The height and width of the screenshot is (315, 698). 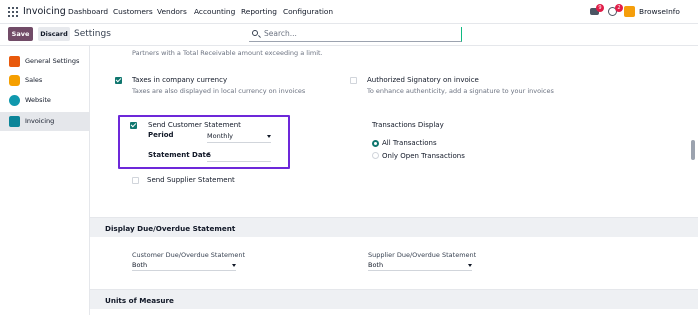 What do you see at coordinates (220, 136) in the screenshot?
I see `period-value: Monthly` at bounding box center [220, 136].